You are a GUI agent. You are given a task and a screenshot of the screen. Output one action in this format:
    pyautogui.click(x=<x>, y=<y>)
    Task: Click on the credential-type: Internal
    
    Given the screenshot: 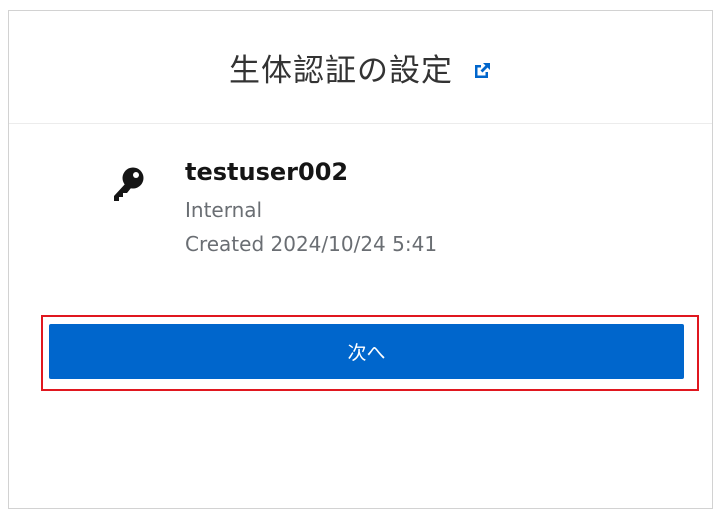 What is the action you would take?
    pyautogui.click(x=224, y=210)
    